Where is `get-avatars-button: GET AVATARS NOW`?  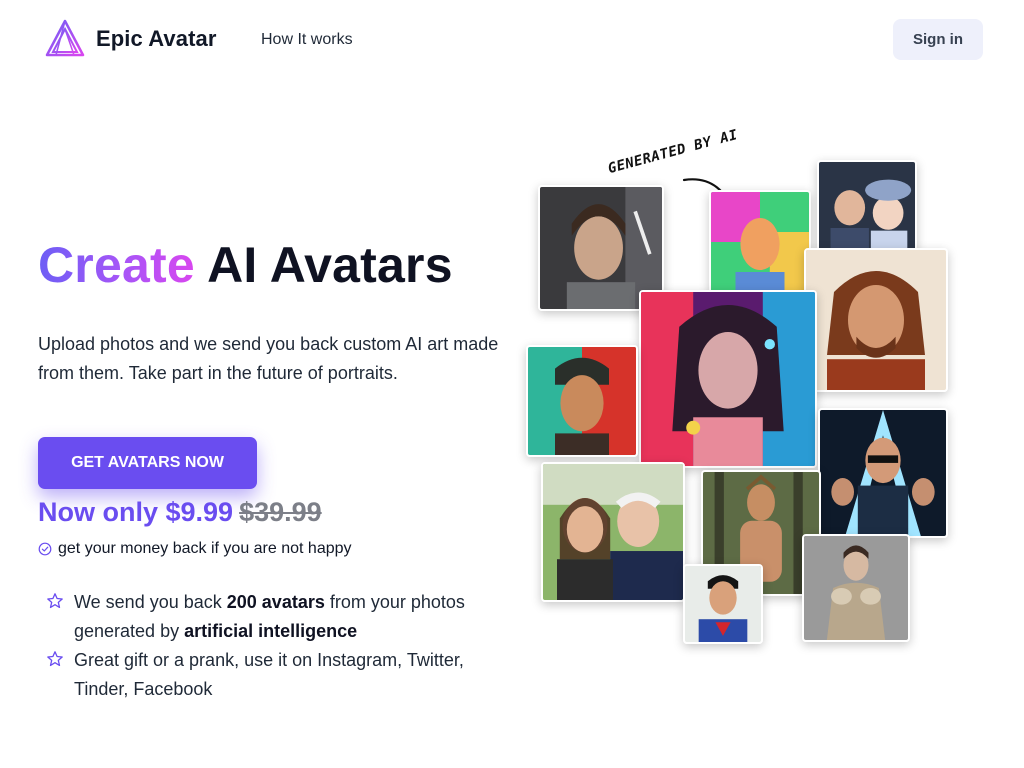
get-avatars-button: GET AVATARS NOW is located at coordinates (147, 463).